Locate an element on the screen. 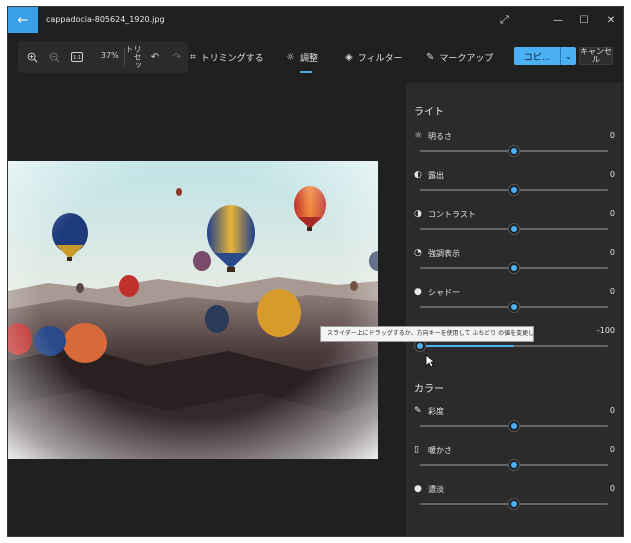  markup-icon: ✎ is located at coordinates (430, 57).